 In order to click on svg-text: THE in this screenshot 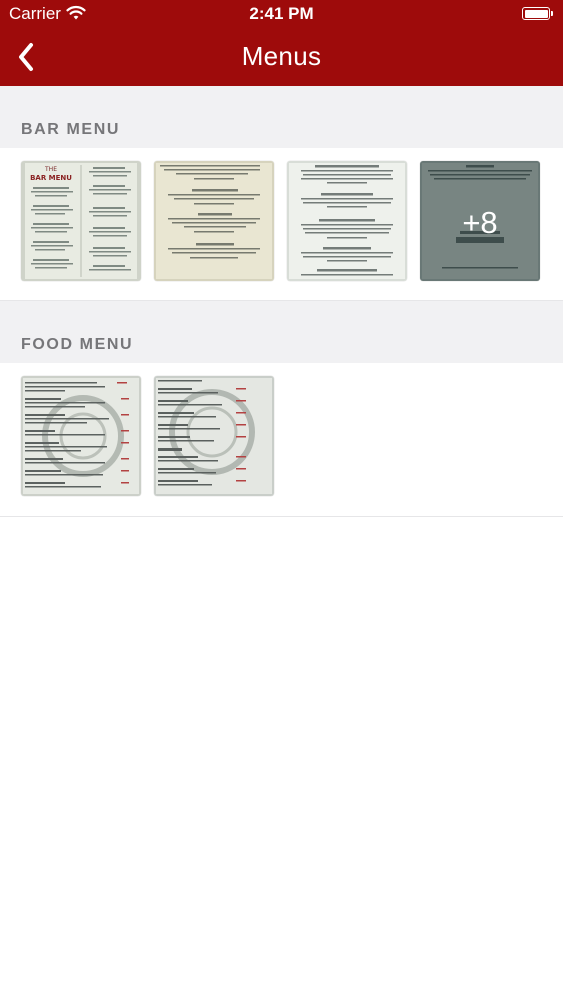, I will do `click(50, 169)`.